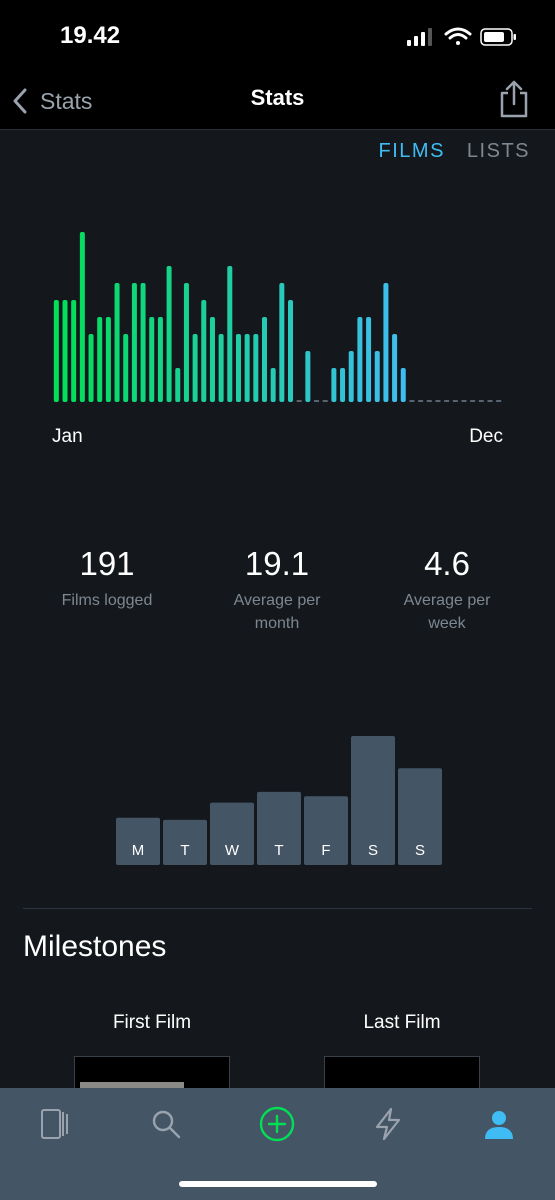 This screenshot has width=555, height=1200. Describe the element at coordinates (152, 1022) in the screenshot. I see `first-film-label: First Film` at that location.